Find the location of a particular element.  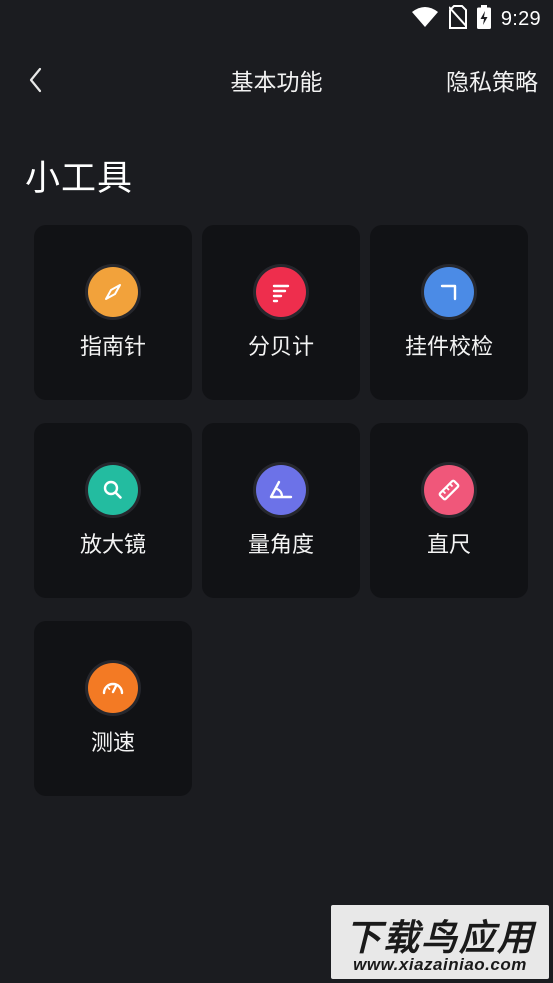

tool-label: 指南针 is located at coordinates (112, 347).